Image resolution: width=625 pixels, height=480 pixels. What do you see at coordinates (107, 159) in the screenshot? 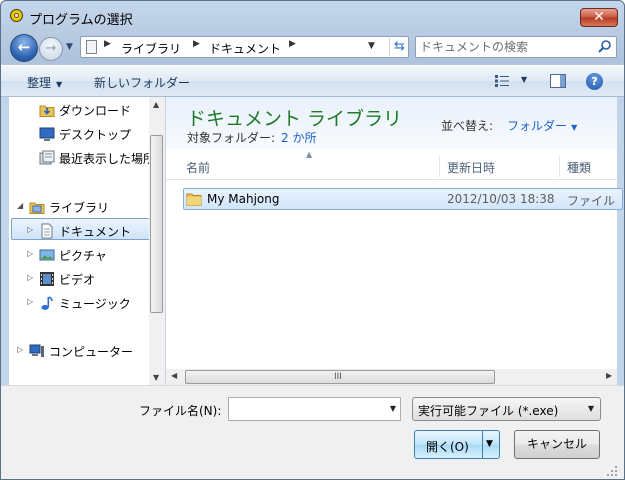
I see `sidebar-item-label: 最近表示した場所` at bounding box center [107, 159].